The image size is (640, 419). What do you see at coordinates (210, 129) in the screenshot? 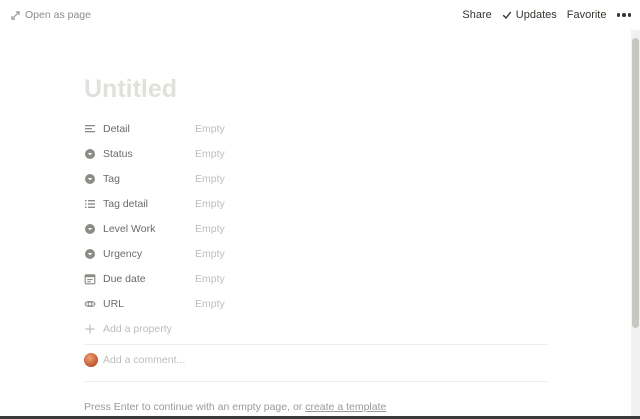
I see `property-value-detail: Empty` at bounding box center [210, 129].